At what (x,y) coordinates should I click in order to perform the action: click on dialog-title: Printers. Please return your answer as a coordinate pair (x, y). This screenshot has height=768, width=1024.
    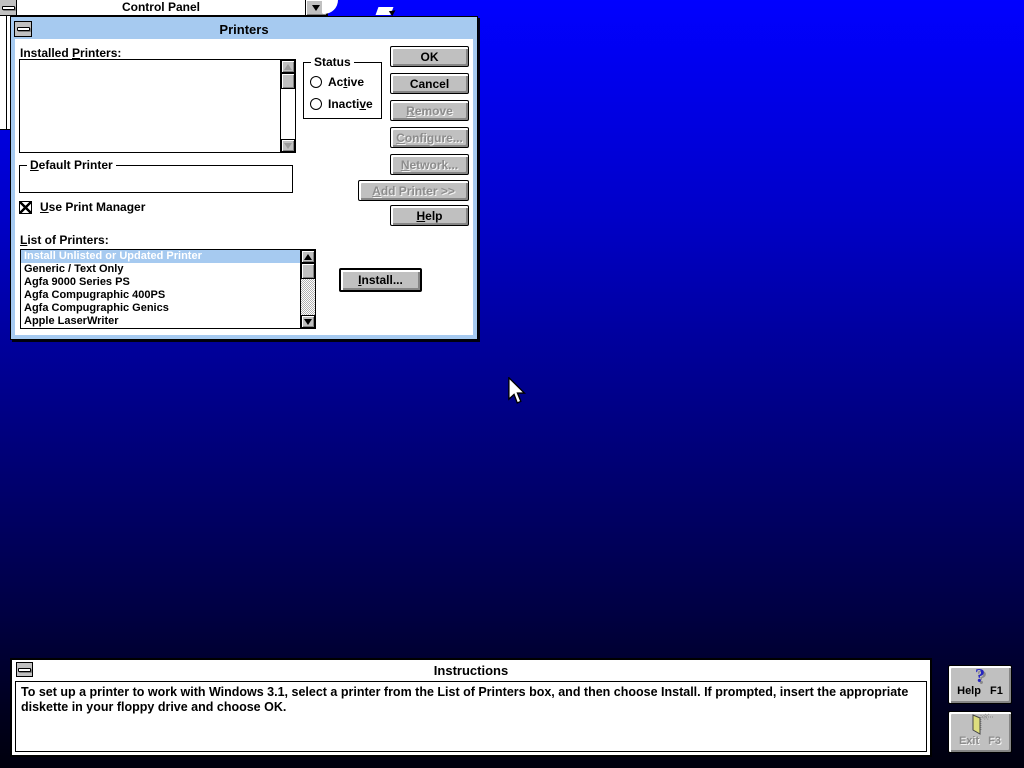
    Looking at the image, I should click on (244, 29).